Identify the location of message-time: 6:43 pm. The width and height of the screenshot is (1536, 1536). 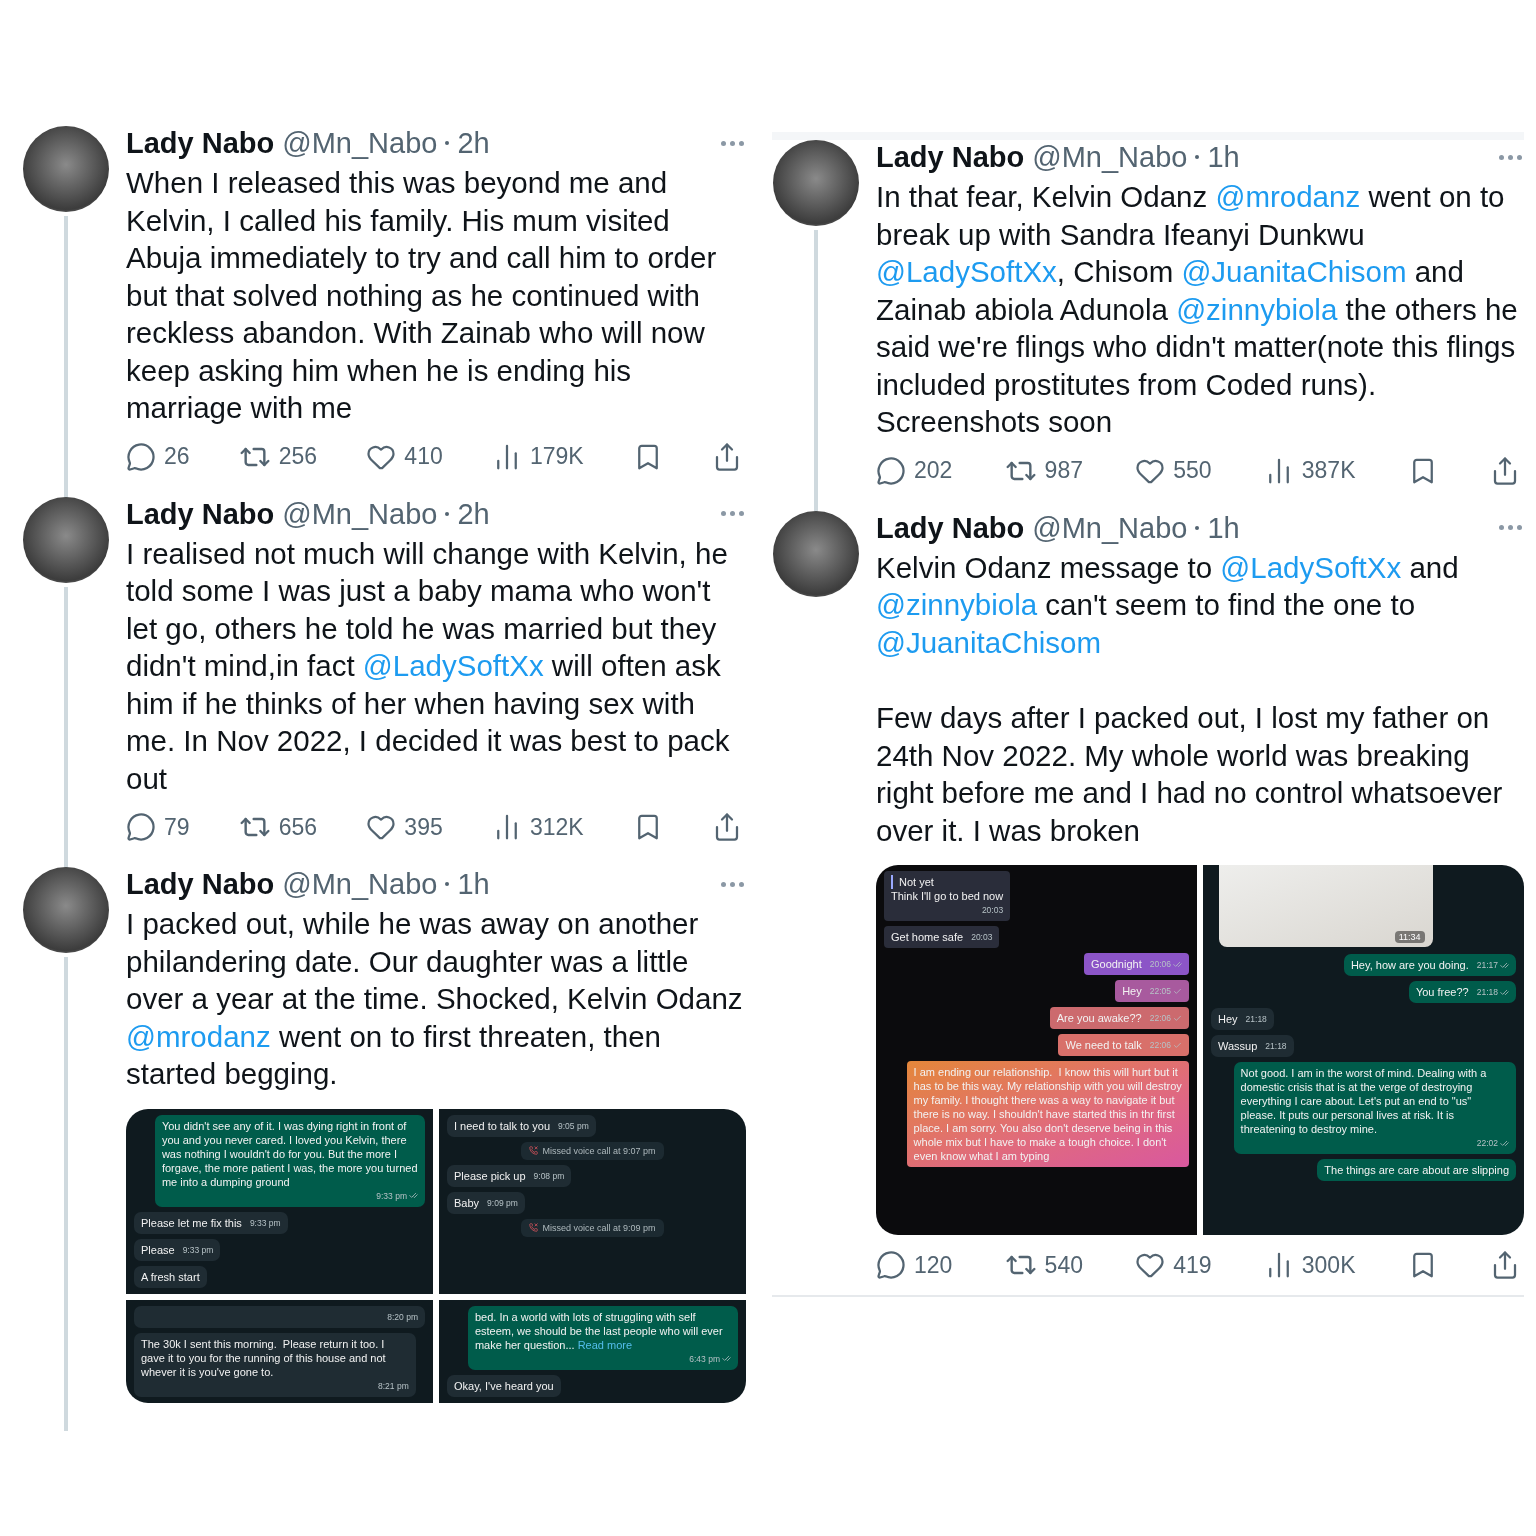
(710, 1358).